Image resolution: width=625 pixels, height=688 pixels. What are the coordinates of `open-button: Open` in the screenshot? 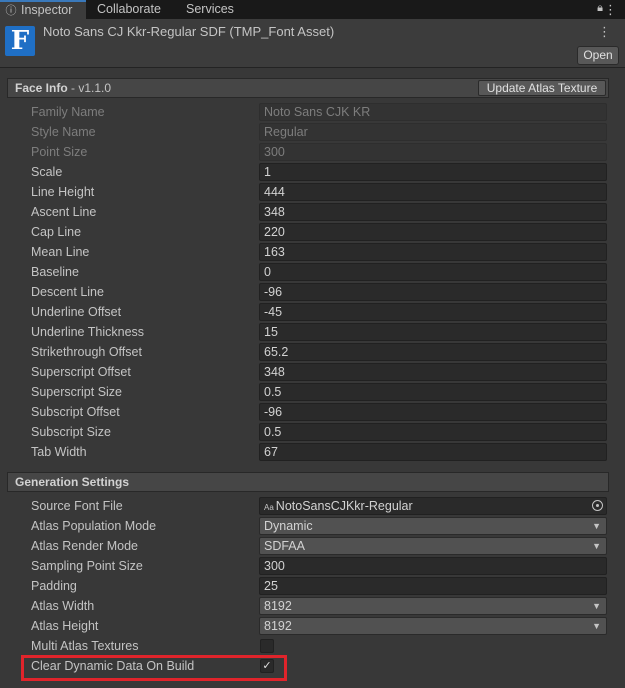 It's located at (598, 55).